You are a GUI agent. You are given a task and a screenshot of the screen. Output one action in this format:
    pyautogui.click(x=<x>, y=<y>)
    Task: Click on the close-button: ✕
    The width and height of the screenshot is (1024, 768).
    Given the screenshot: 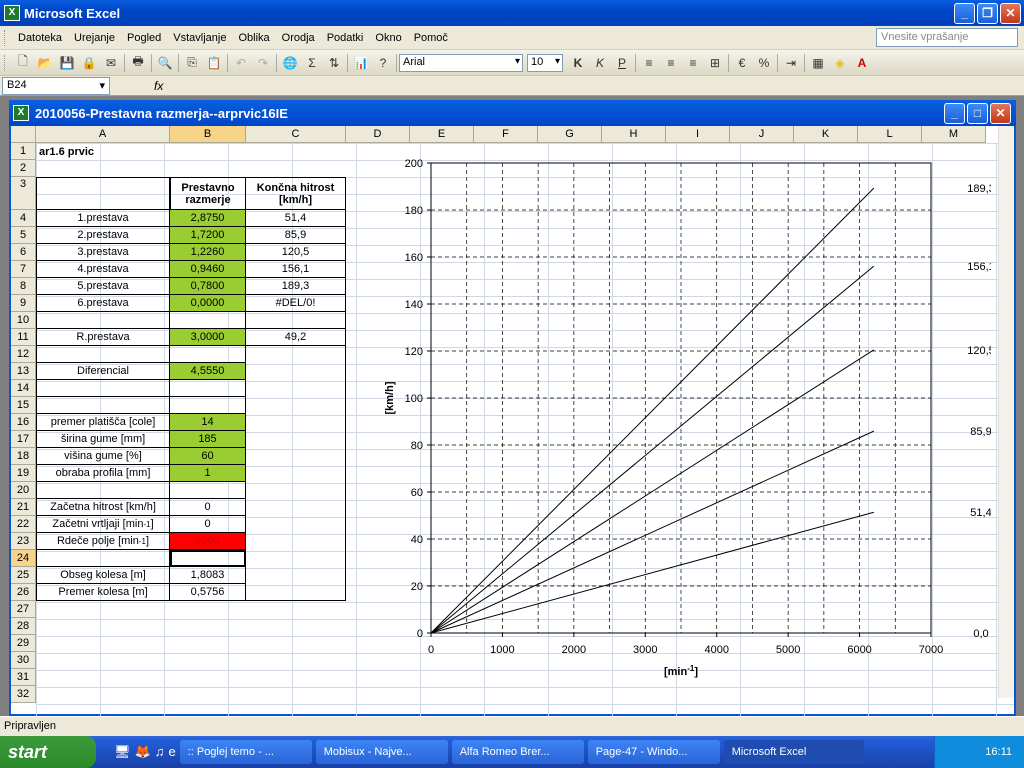 What is the action you would take?
    pyautogui.click(x=1010, y=13)
    